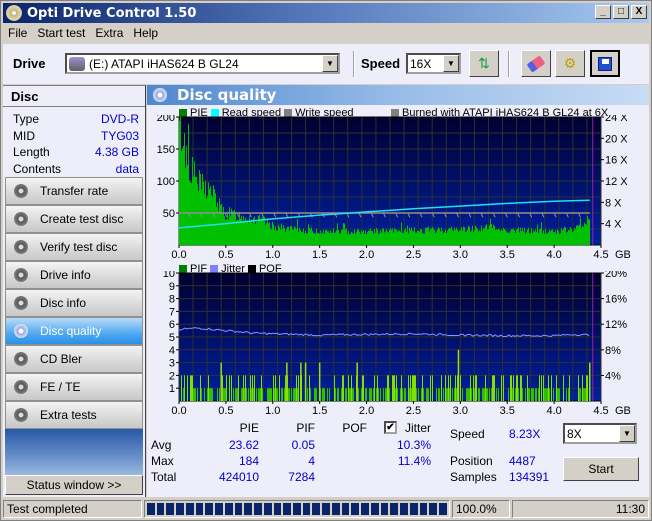 This screenshot has width=652, height=521. I want to click on y-tick-label: 3, so click(172, 364).